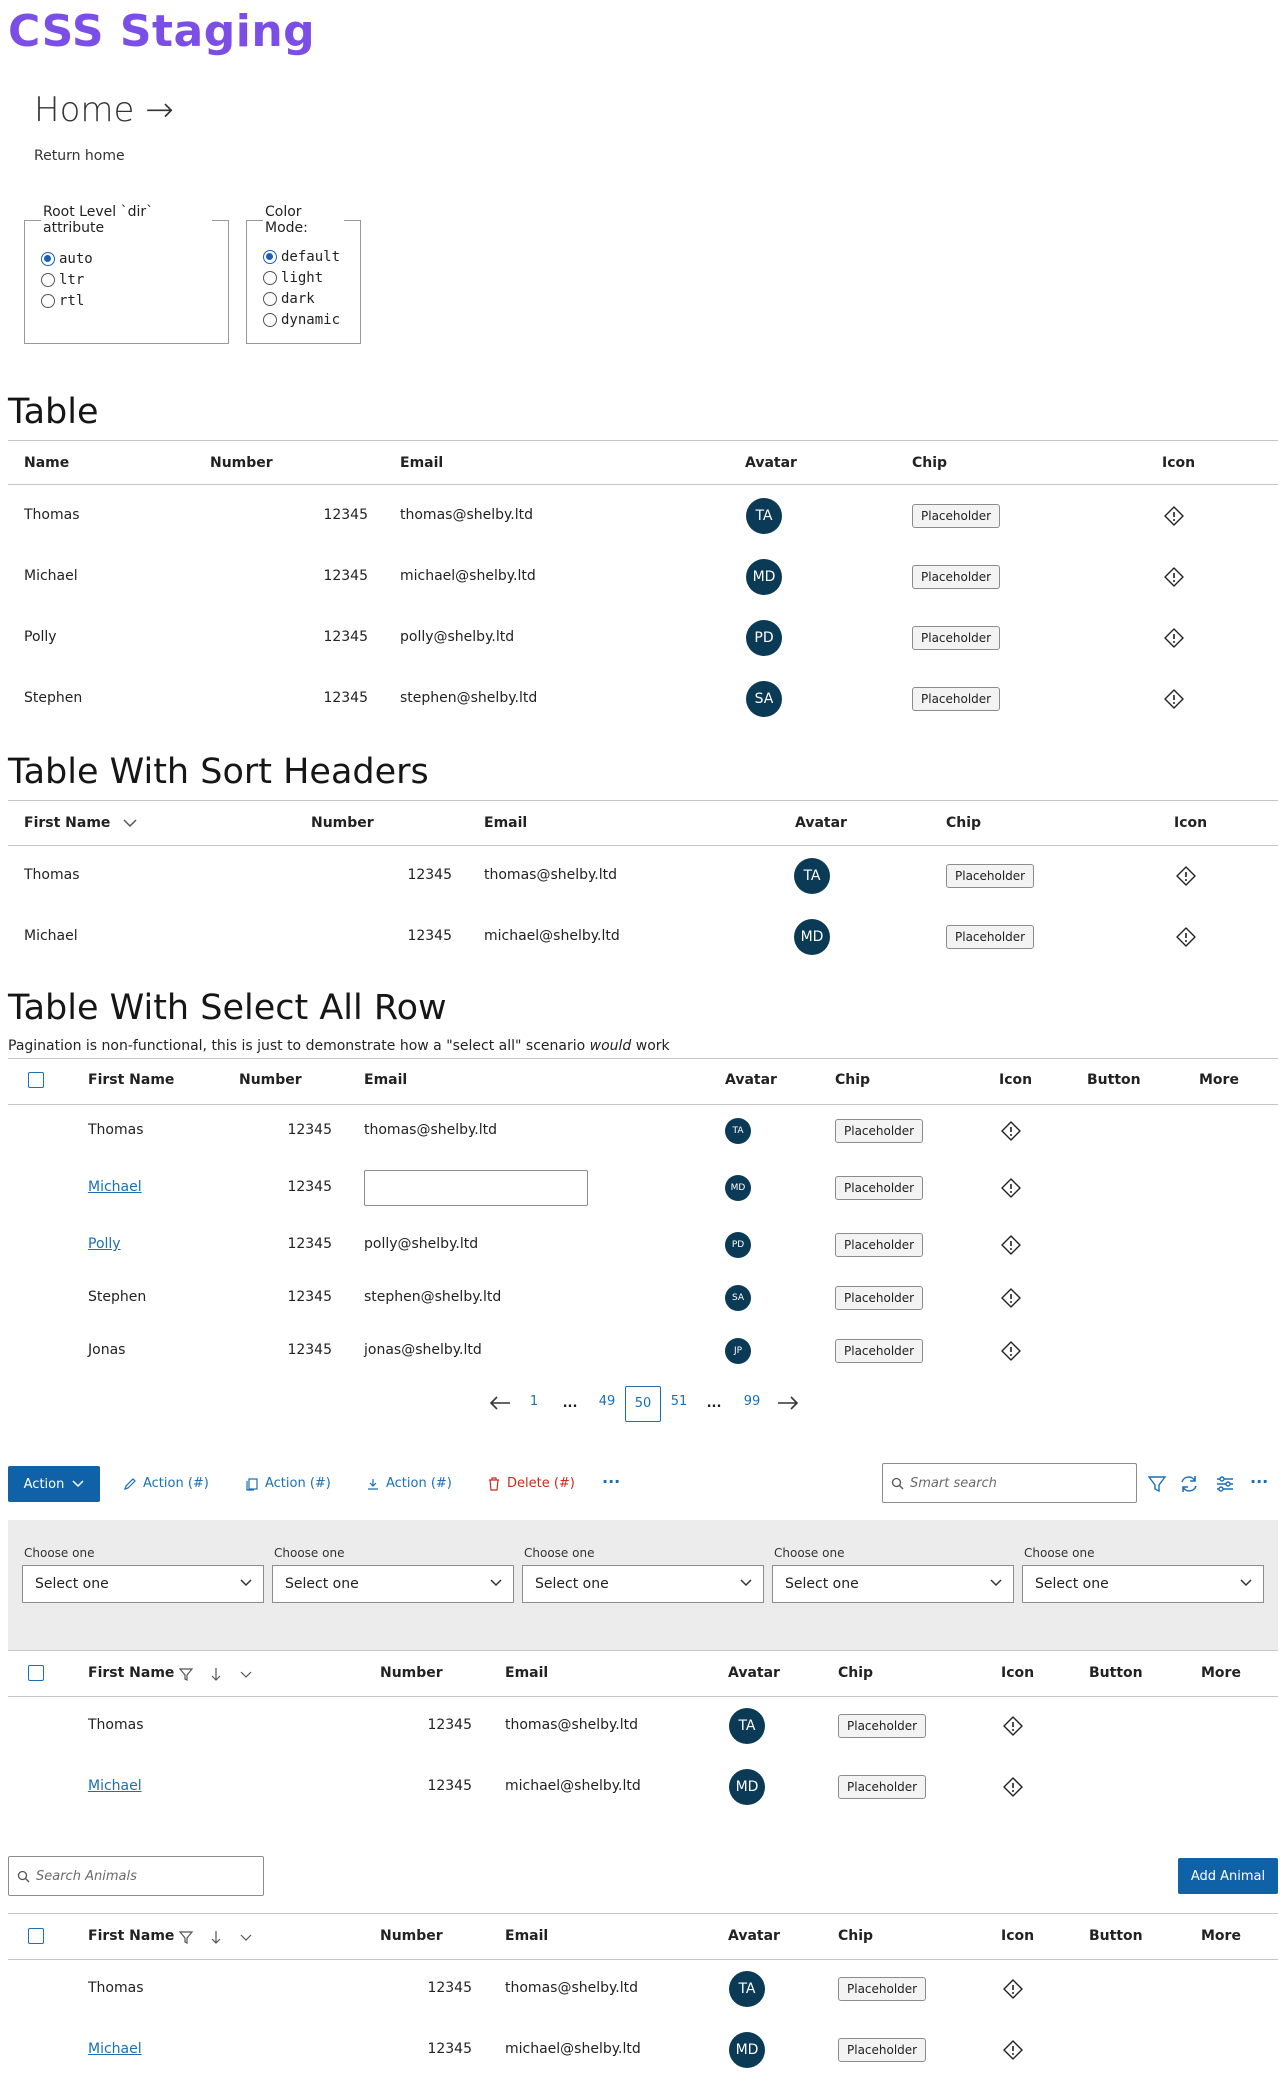 This screenshot has width=1280, height=2080. What do you see at coordinates (67, 823) in the screenshot?
I see `header-label: First Name` at bounding box center [67, 823].